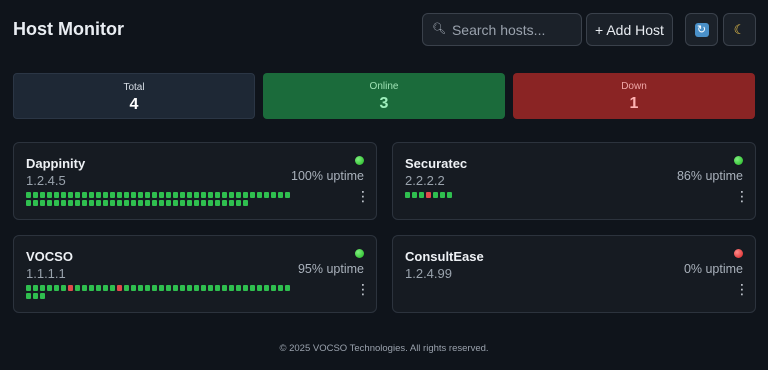  I want to click on host-card-consultease: ConsultEase 1.2.4.99 0% uptime ⋮, so click(574, 274).